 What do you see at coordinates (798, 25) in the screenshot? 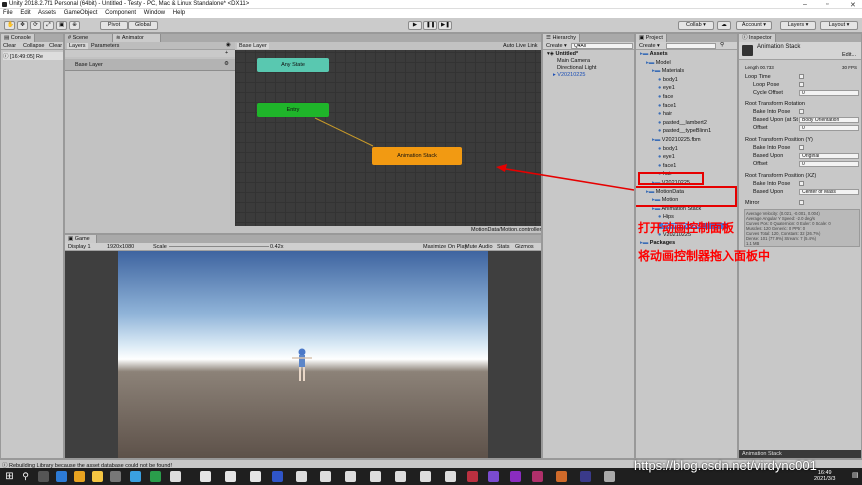
I see `layers-button: Layers ▾` at bounding box center [798, 25].